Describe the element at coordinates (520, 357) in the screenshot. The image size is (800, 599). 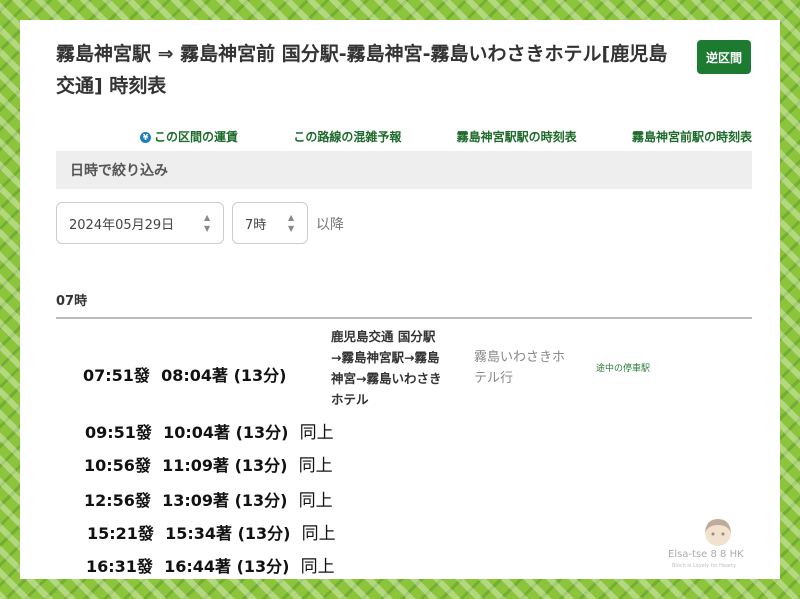
I see `destination-line: 霧島いわさきホ` at that location.